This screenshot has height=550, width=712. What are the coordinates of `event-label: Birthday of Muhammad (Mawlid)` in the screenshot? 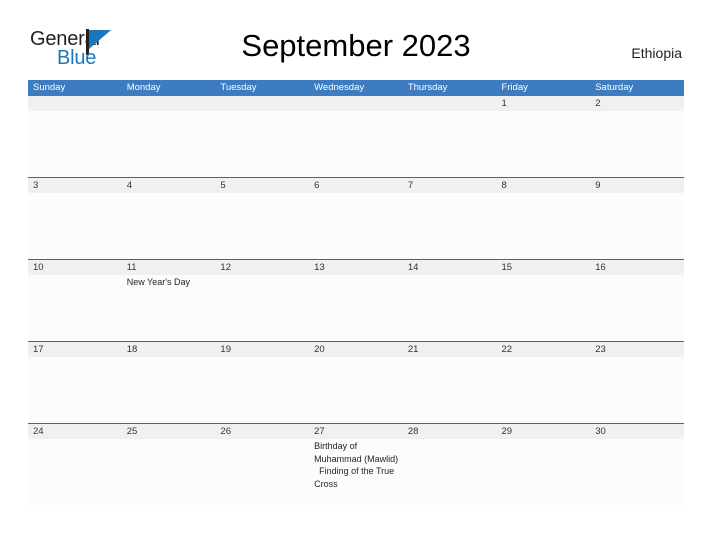 It's located at (356, 452).